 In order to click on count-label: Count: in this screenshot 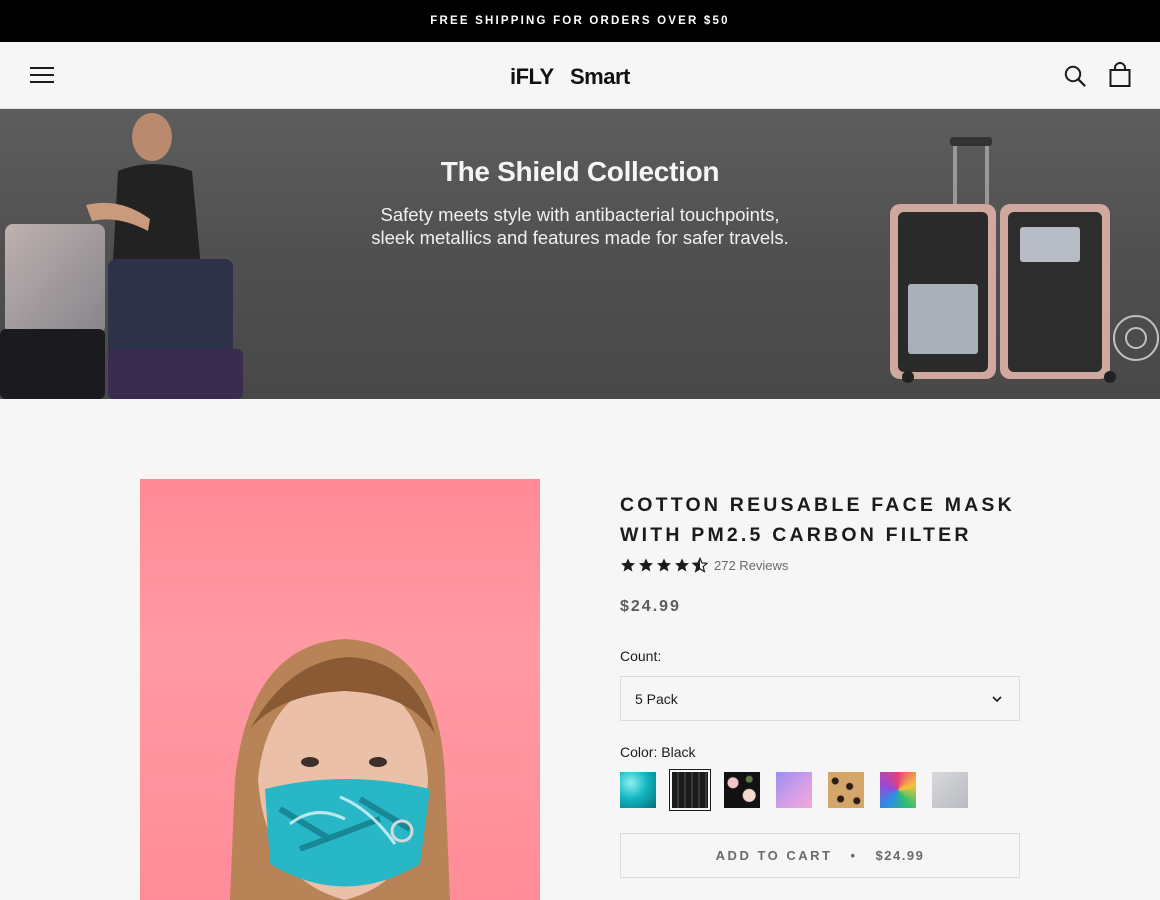, I will do `click(641, 656)`.